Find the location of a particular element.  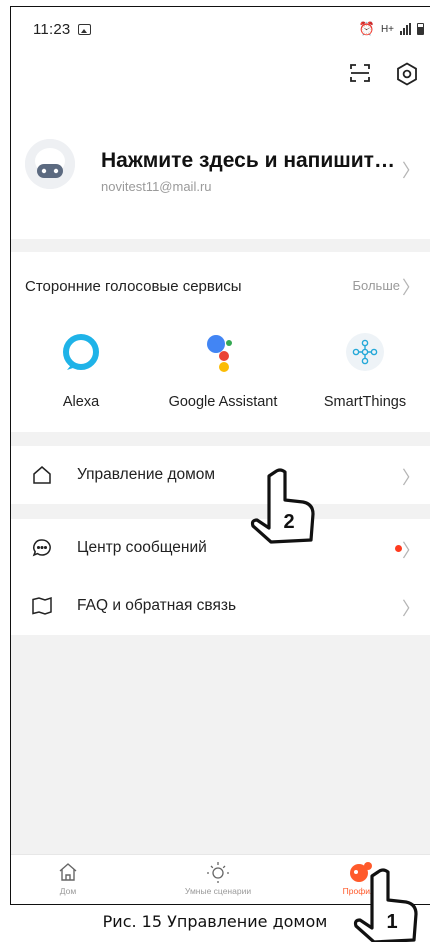

figure-caption: Рис. 15 Управление домом is located at coordinates (215, 921).